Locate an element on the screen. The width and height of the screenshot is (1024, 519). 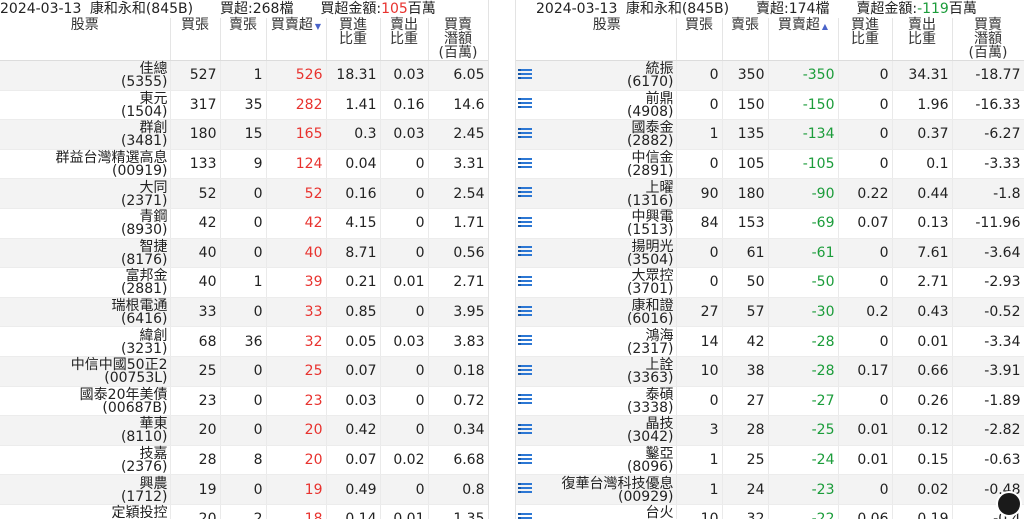
table-row: 前鼎 (4908) 0 150 -150 0 1.96 -16.33 is located at coordinates (770, 105).